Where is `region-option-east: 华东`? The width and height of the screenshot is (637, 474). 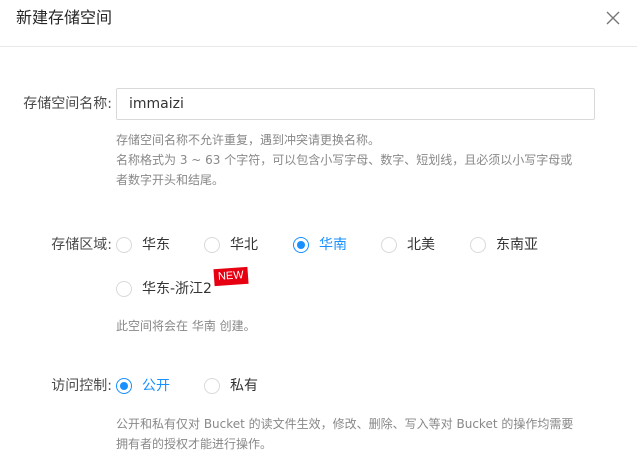 region-option-east: 华东 is located at coordinates (143, 245).